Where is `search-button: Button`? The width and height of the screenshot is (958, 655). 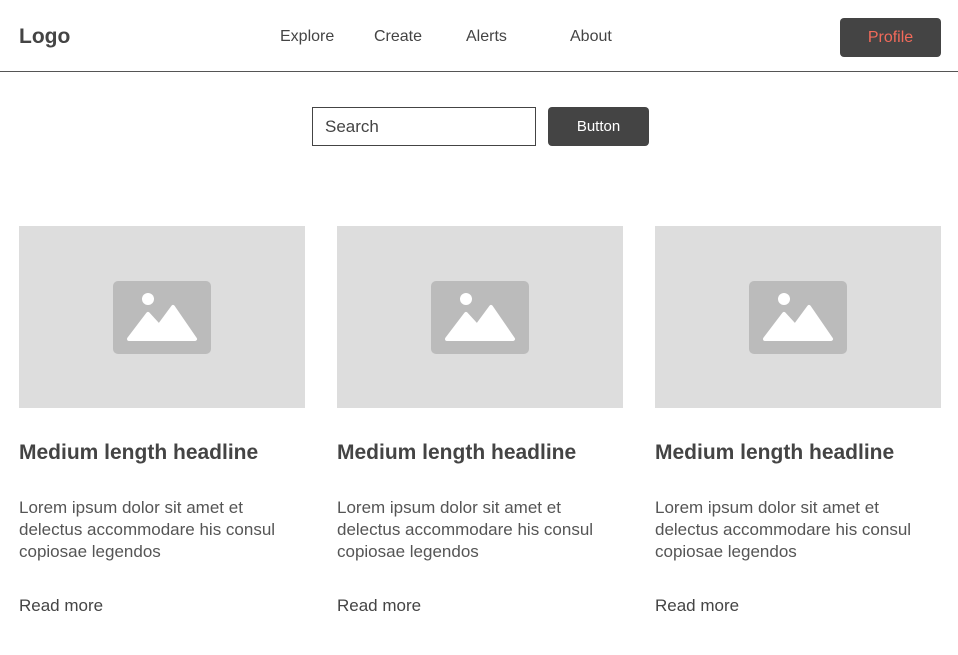 search-button: Button is located at coordinates (598, 126).